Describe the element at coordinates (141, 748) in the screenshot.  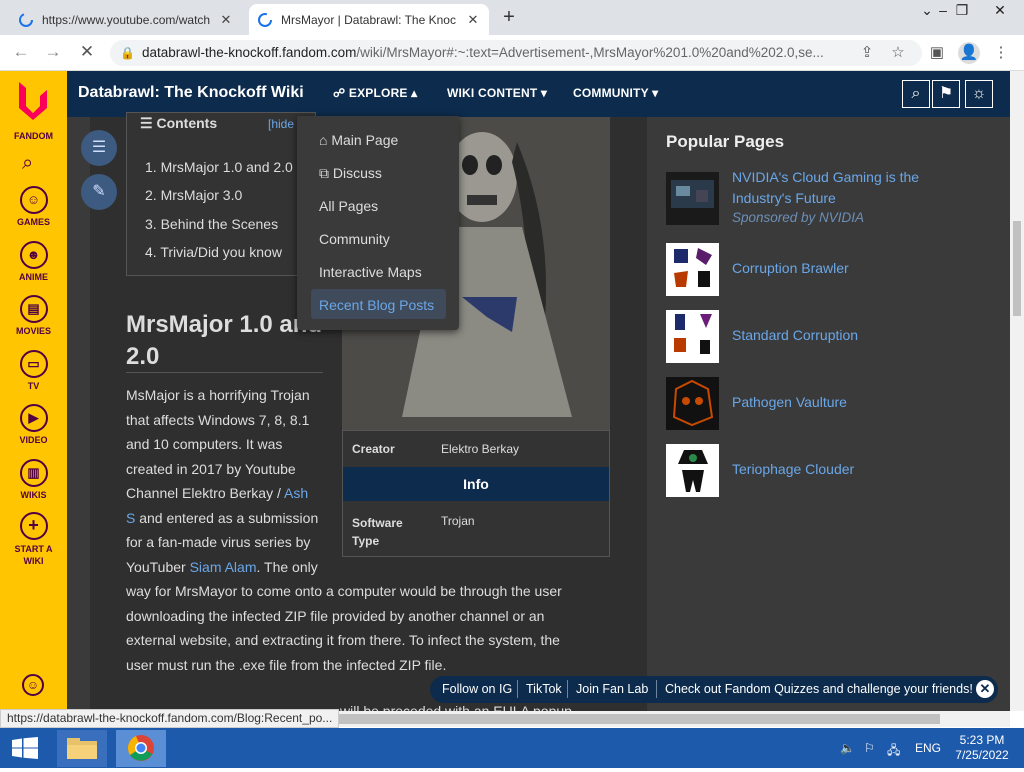
I see `chrome-icon` at that location.